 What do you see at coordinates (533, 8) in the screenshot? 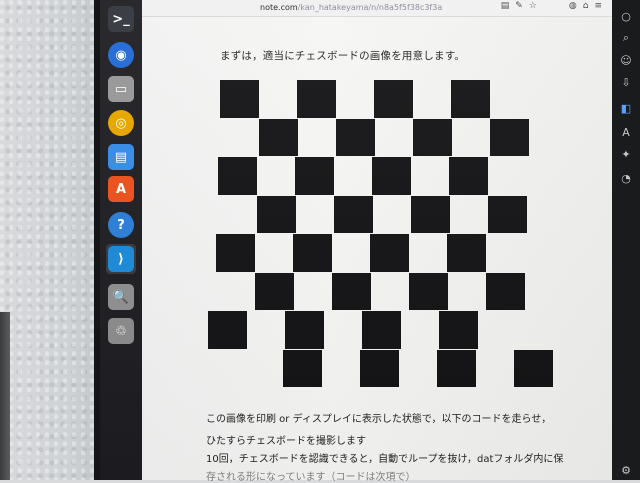
I see `bookmark-star-icon: ☆` at bounding box center [533, 8].